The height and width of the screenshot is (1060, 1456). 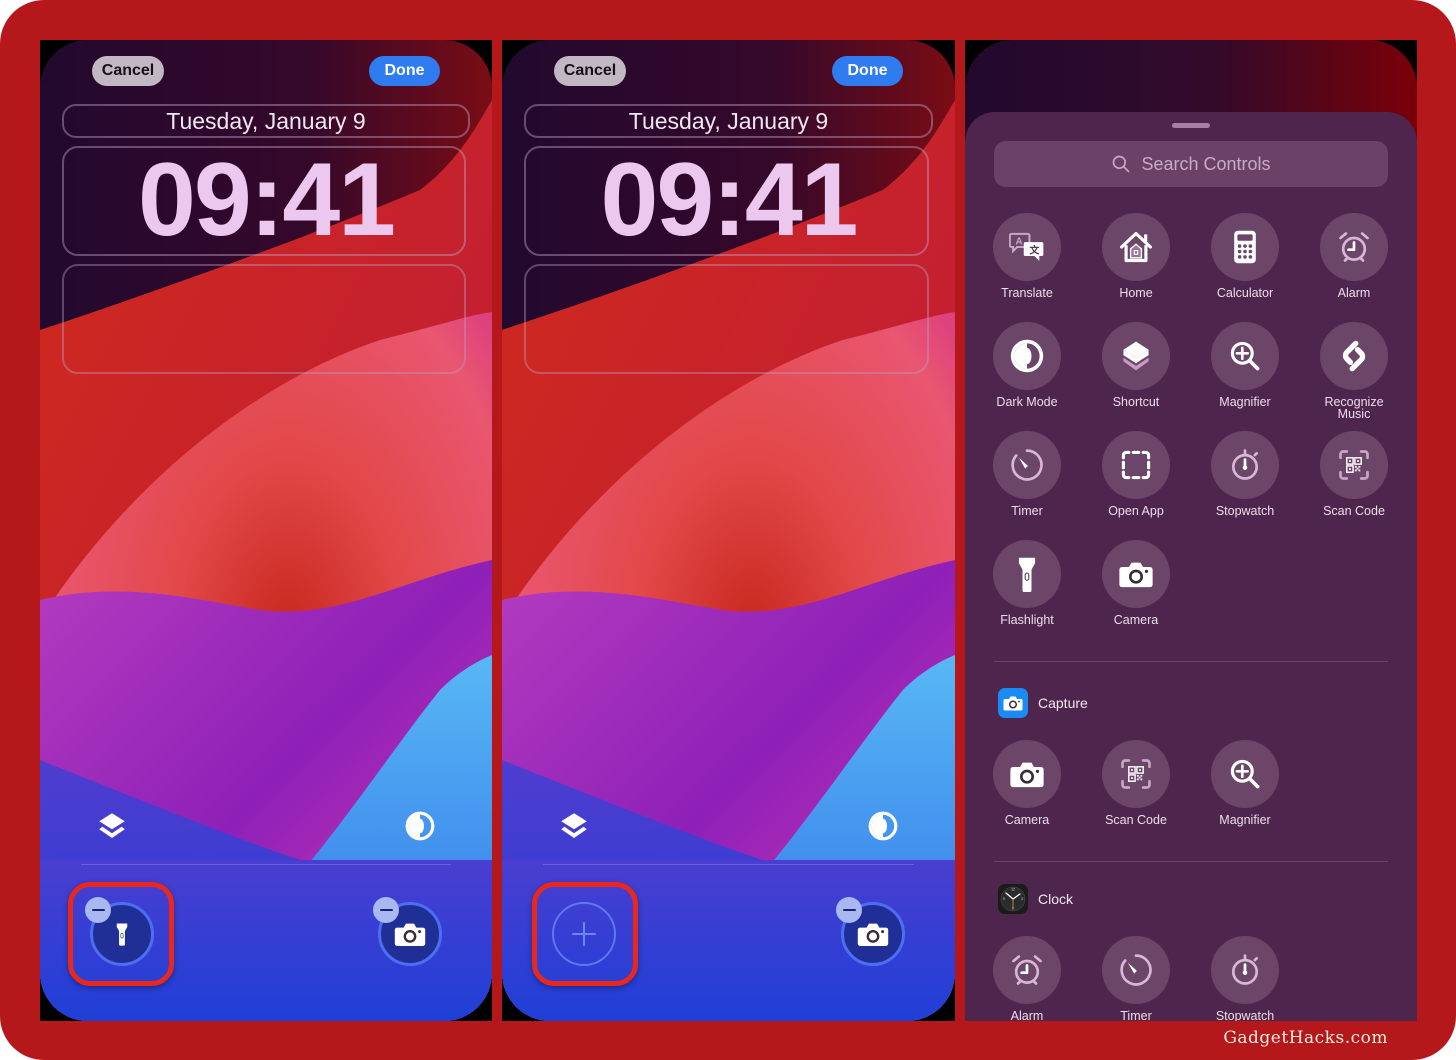 What do you see at coordinates (1191, 125) in the screenshot?
I see `sheet-grabber` at bounding box center [1191, 125].